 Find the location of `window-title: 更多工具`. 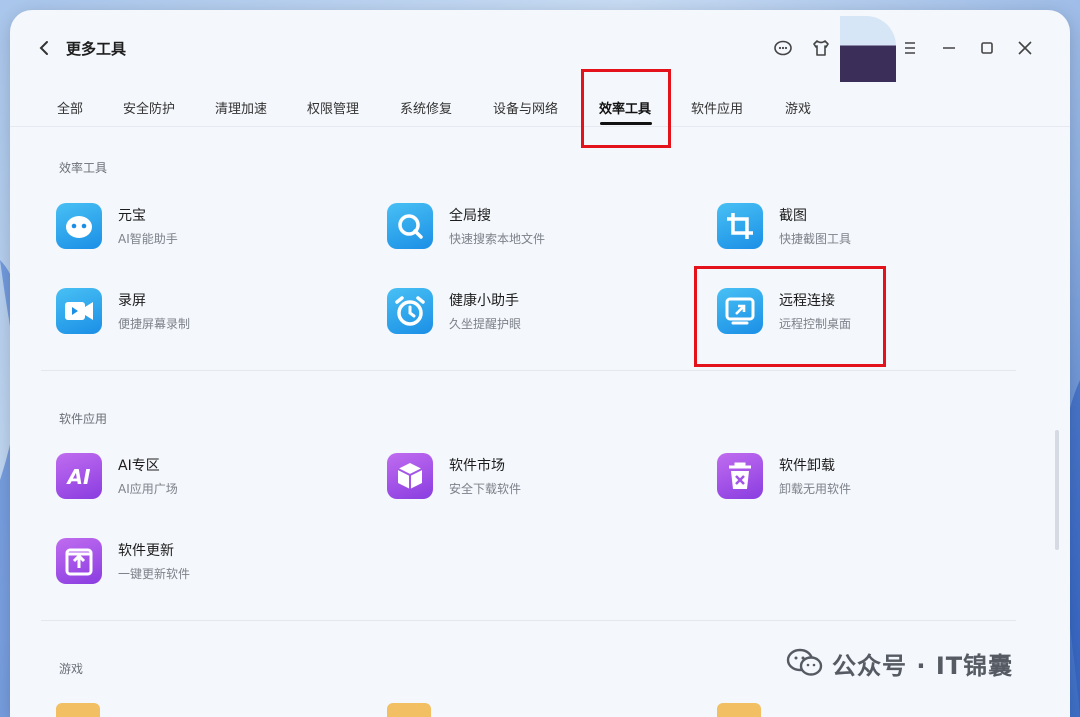

window-title: 更多工具 is located at coordinates (96, 49).